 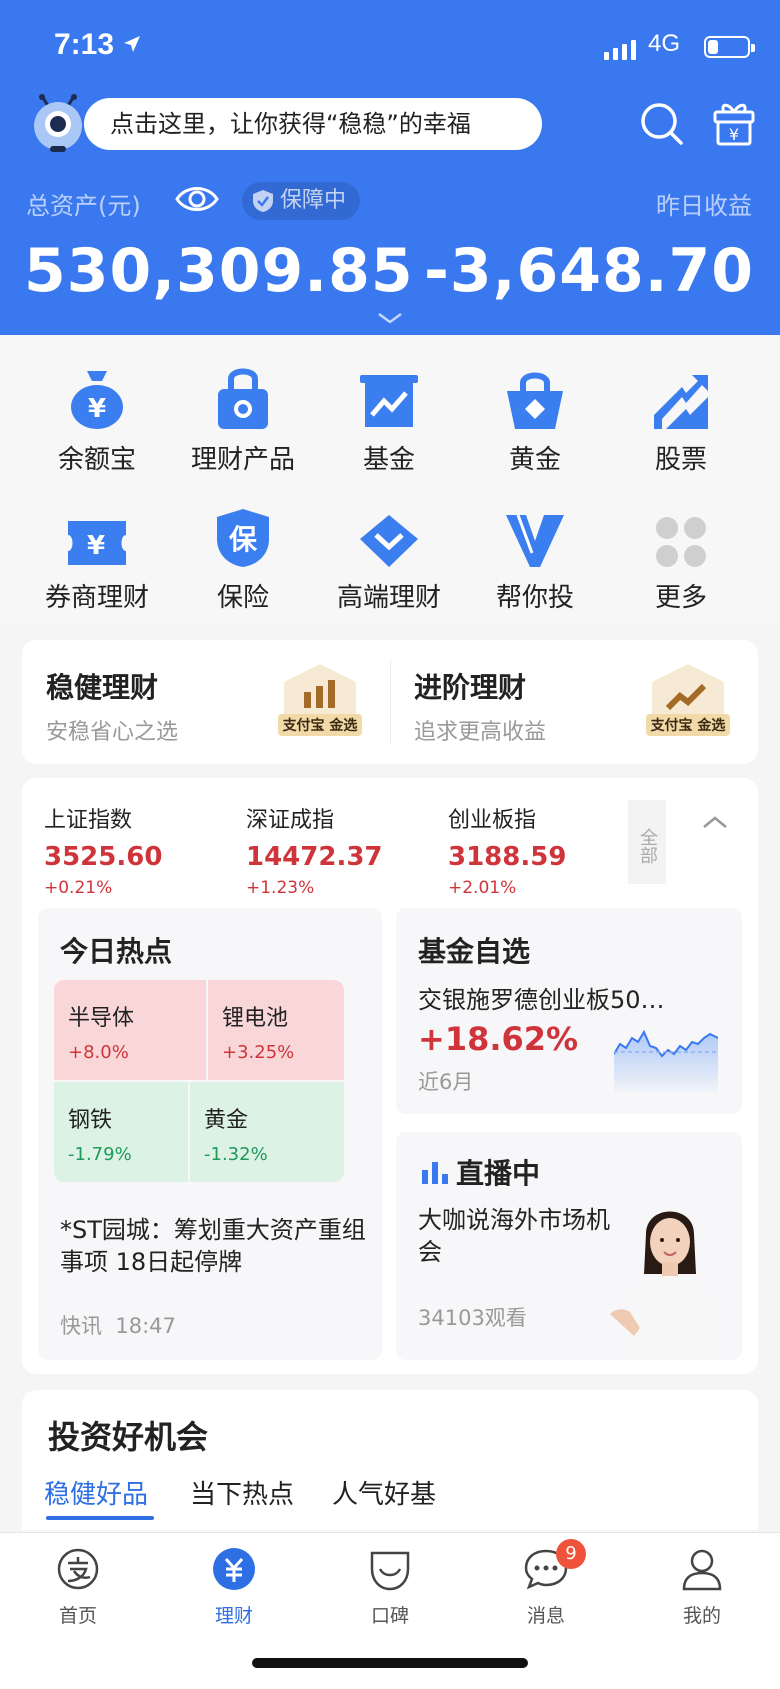 I want to click on unread-badge: 9, so click(x=571, y=1554).